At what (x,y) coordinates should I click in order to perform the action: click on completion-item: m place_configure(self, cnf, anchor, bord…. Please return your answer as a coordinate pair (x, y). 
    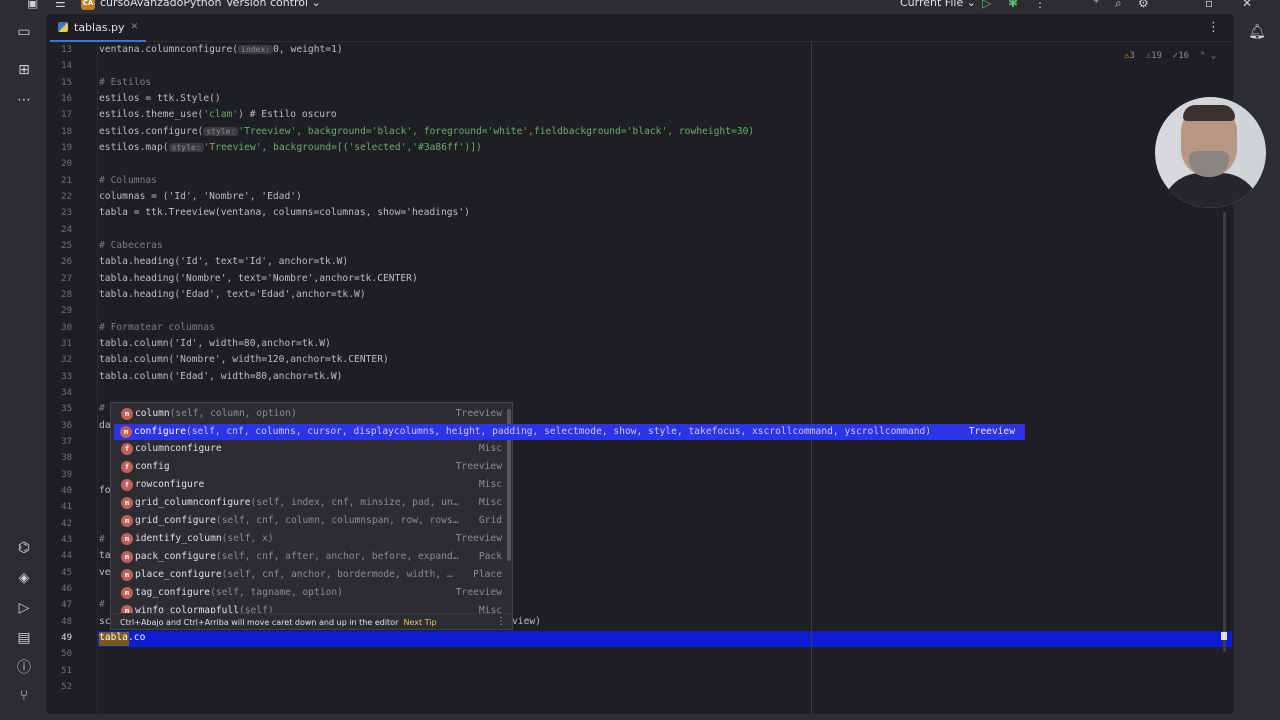
    Looking at the image, I should click on (311, 575).